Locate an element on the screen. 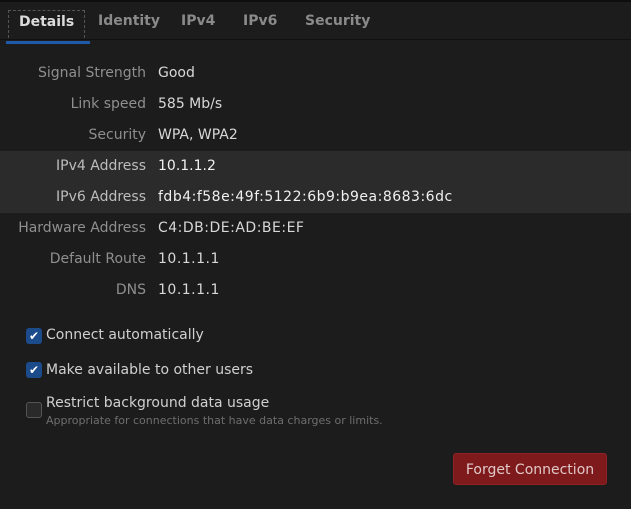  detail-row: IPv4 Address 10.1.1.2 is located at coordinates (315, 166).